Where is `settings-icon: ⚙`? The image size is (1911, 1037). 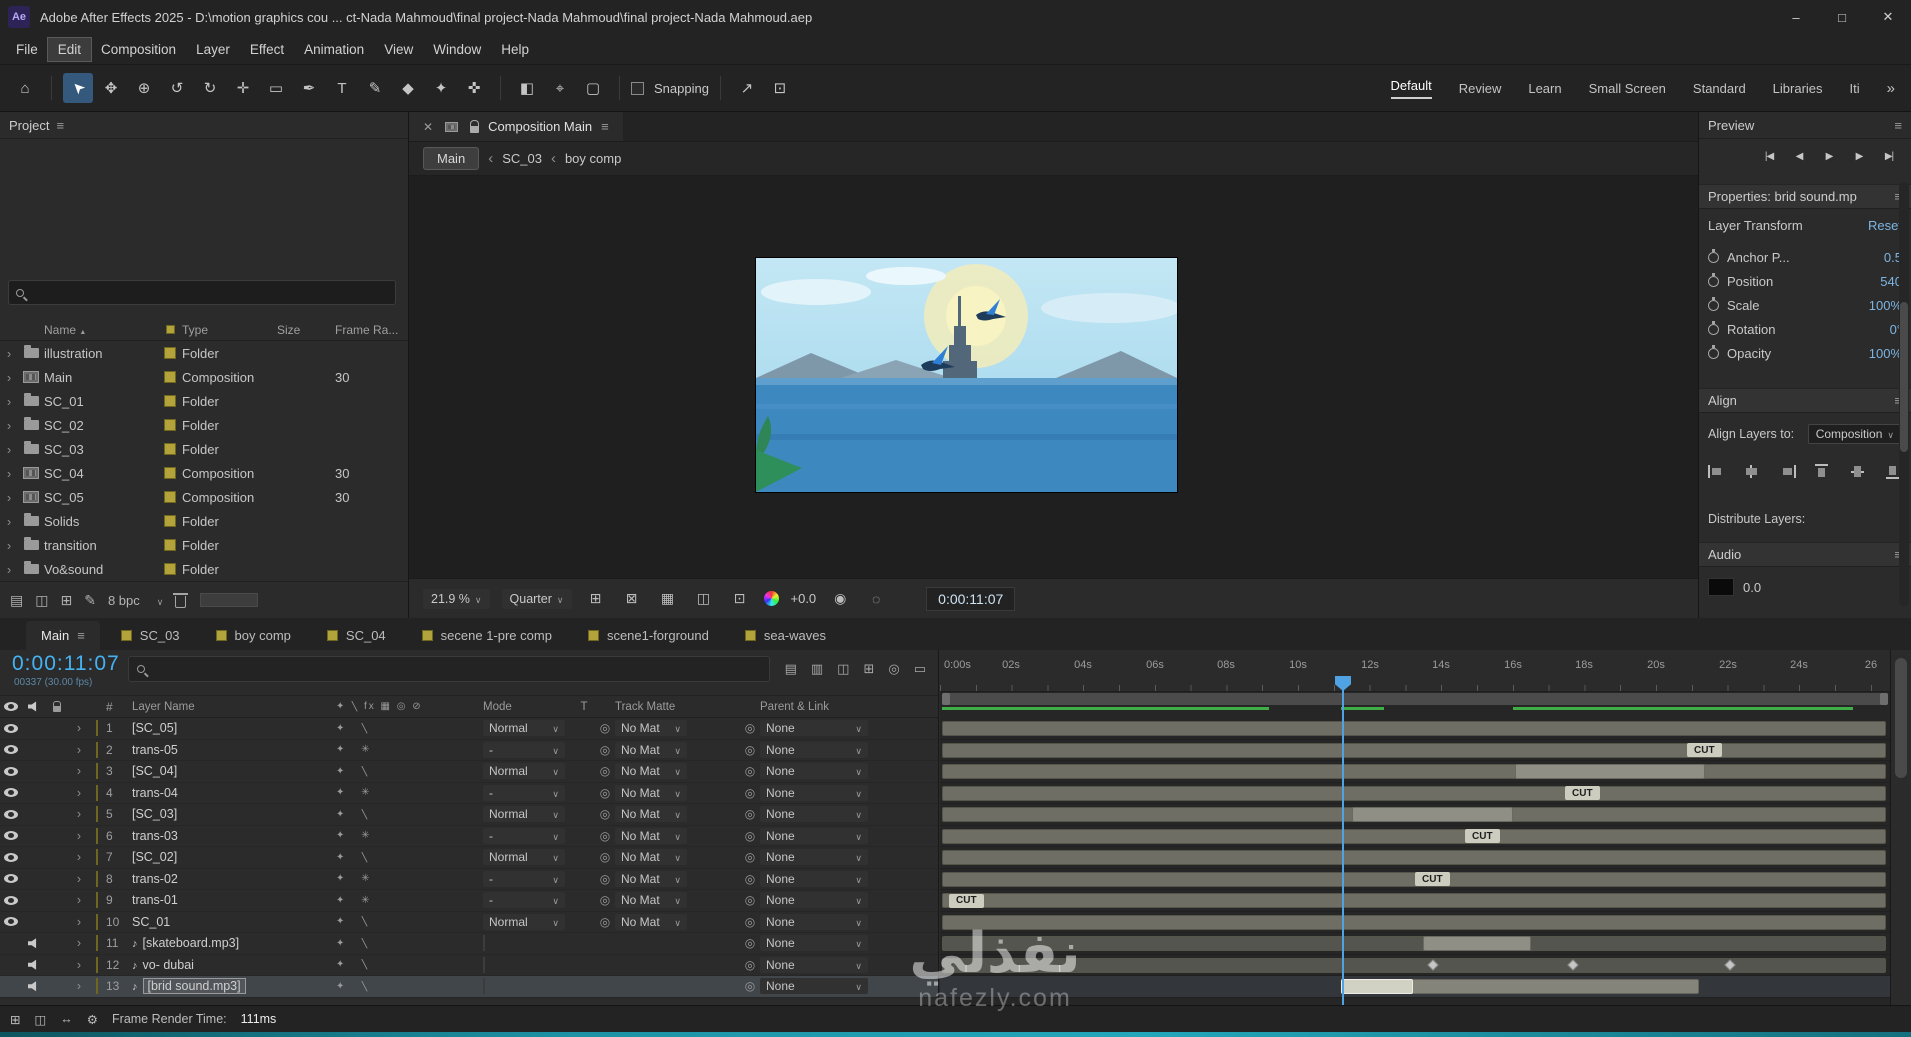 settings-icon: ⚙ is located at coordinates (92, 1019).